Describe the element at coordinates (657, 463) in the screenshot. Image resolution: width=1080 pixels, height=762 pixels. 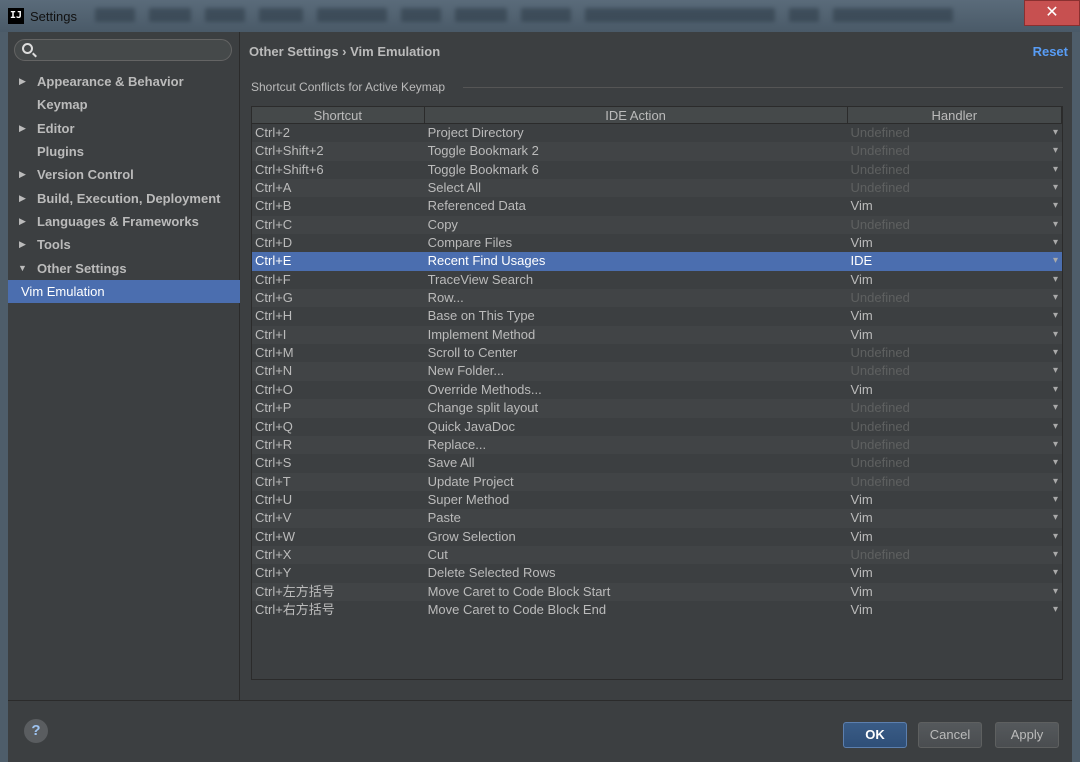
I see `table-row: Ctrl+S Save All Undefined` at that location.